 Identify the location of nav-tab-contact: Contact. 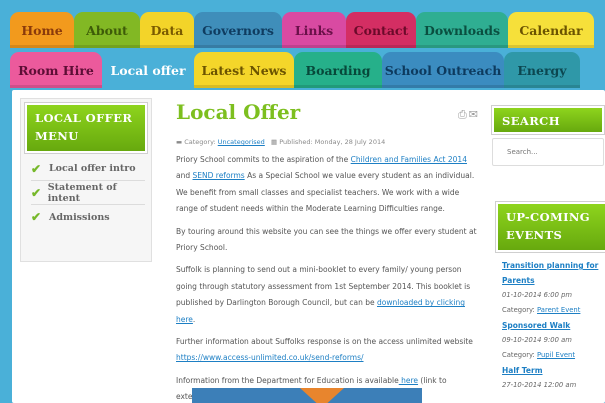
(381, 30).